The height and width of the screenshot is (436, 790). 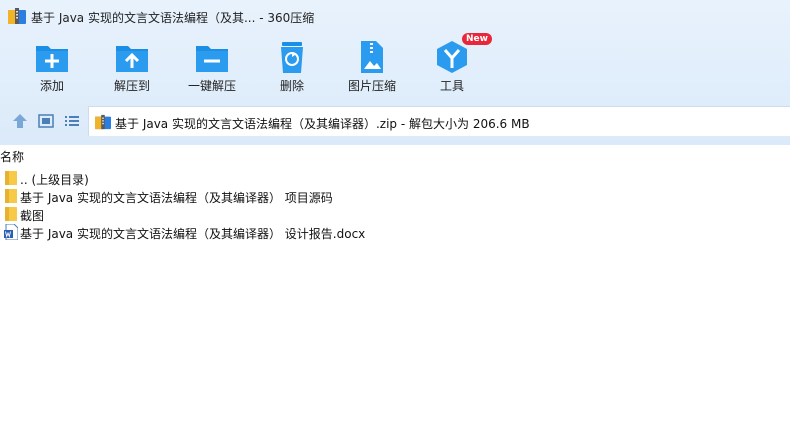 What do you see at coordinates (131, 86) in the screenshot?
I see `extract-to-label: 解压到` at bounding box center [131, 86].